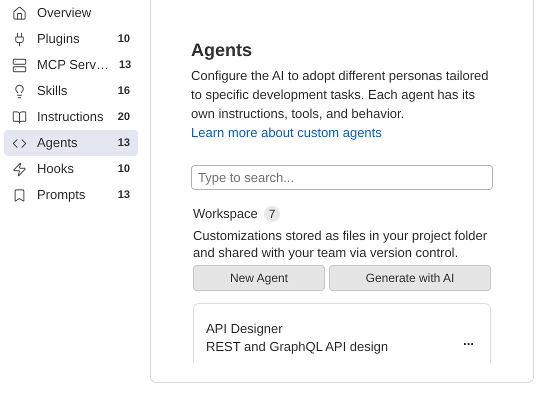 The height and width of the screenshot is (400, 550). What do you see at coordinates (19, 169) in the screenshot?
I see `lightning-icon` at bounding box center [19, 169].